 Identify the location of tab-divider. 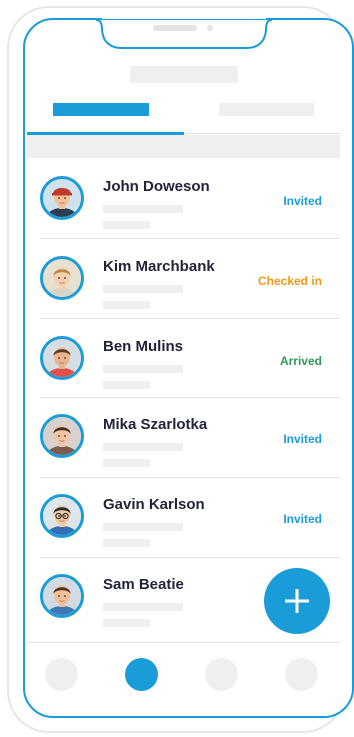
(262, 133).